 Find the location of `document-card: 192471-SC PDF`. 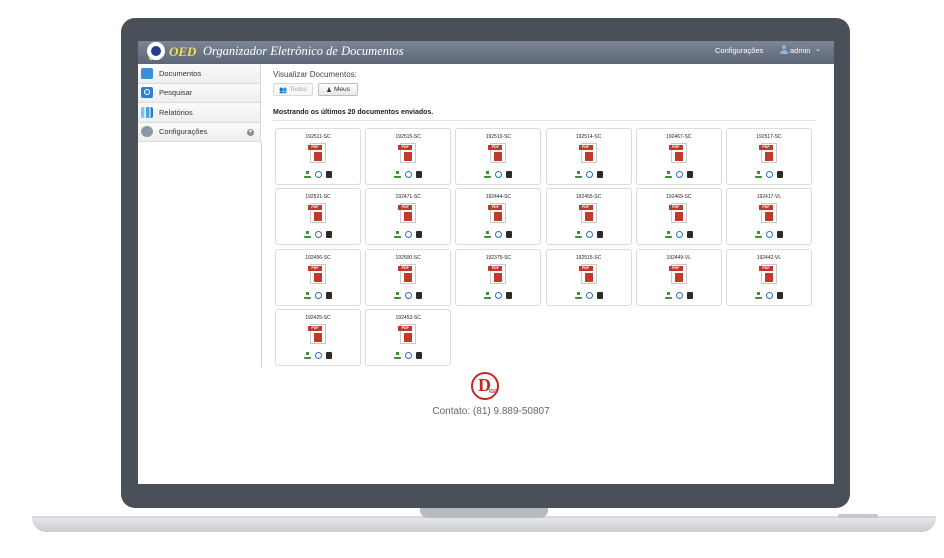

document-card: 192471-SC PDF is located at coordinates (408, 217).